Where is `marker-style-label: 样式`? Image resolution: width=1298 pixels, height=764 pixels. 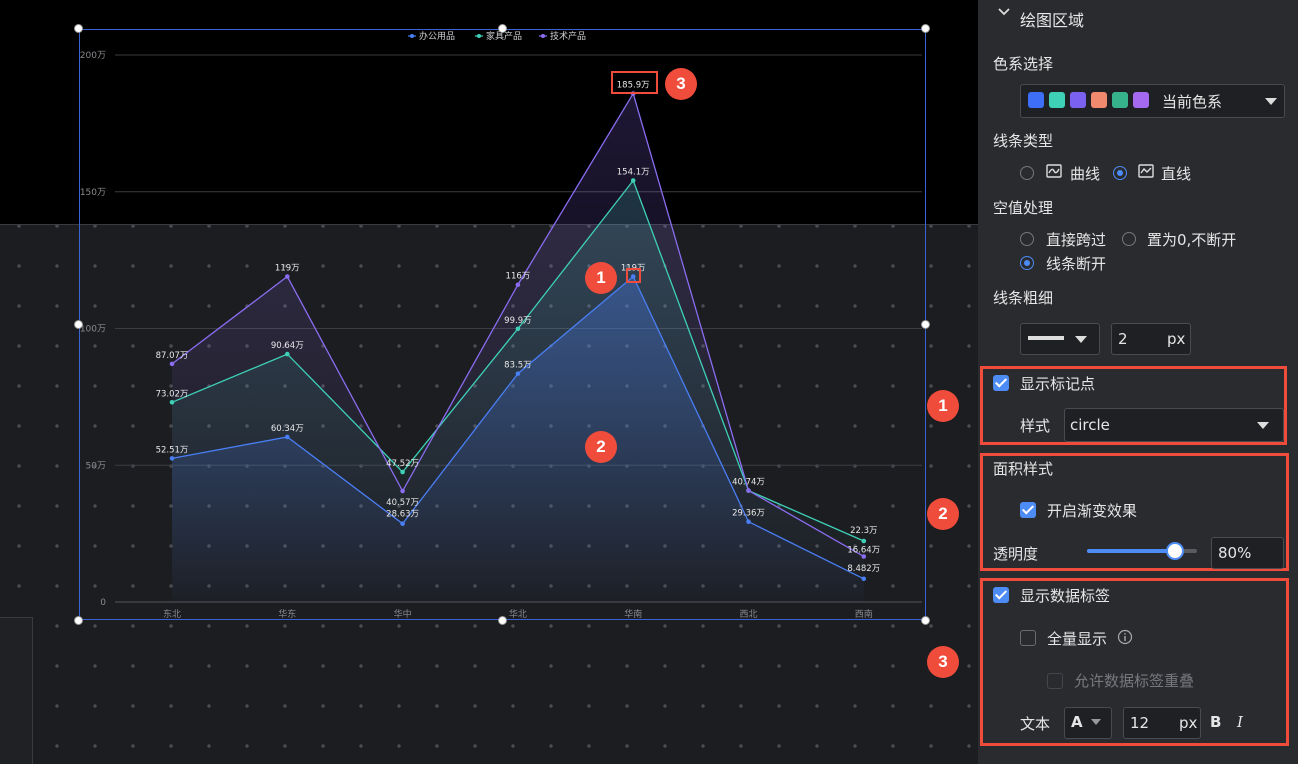
marker-style-label: 样式 is located at coordinates (1035, 426).